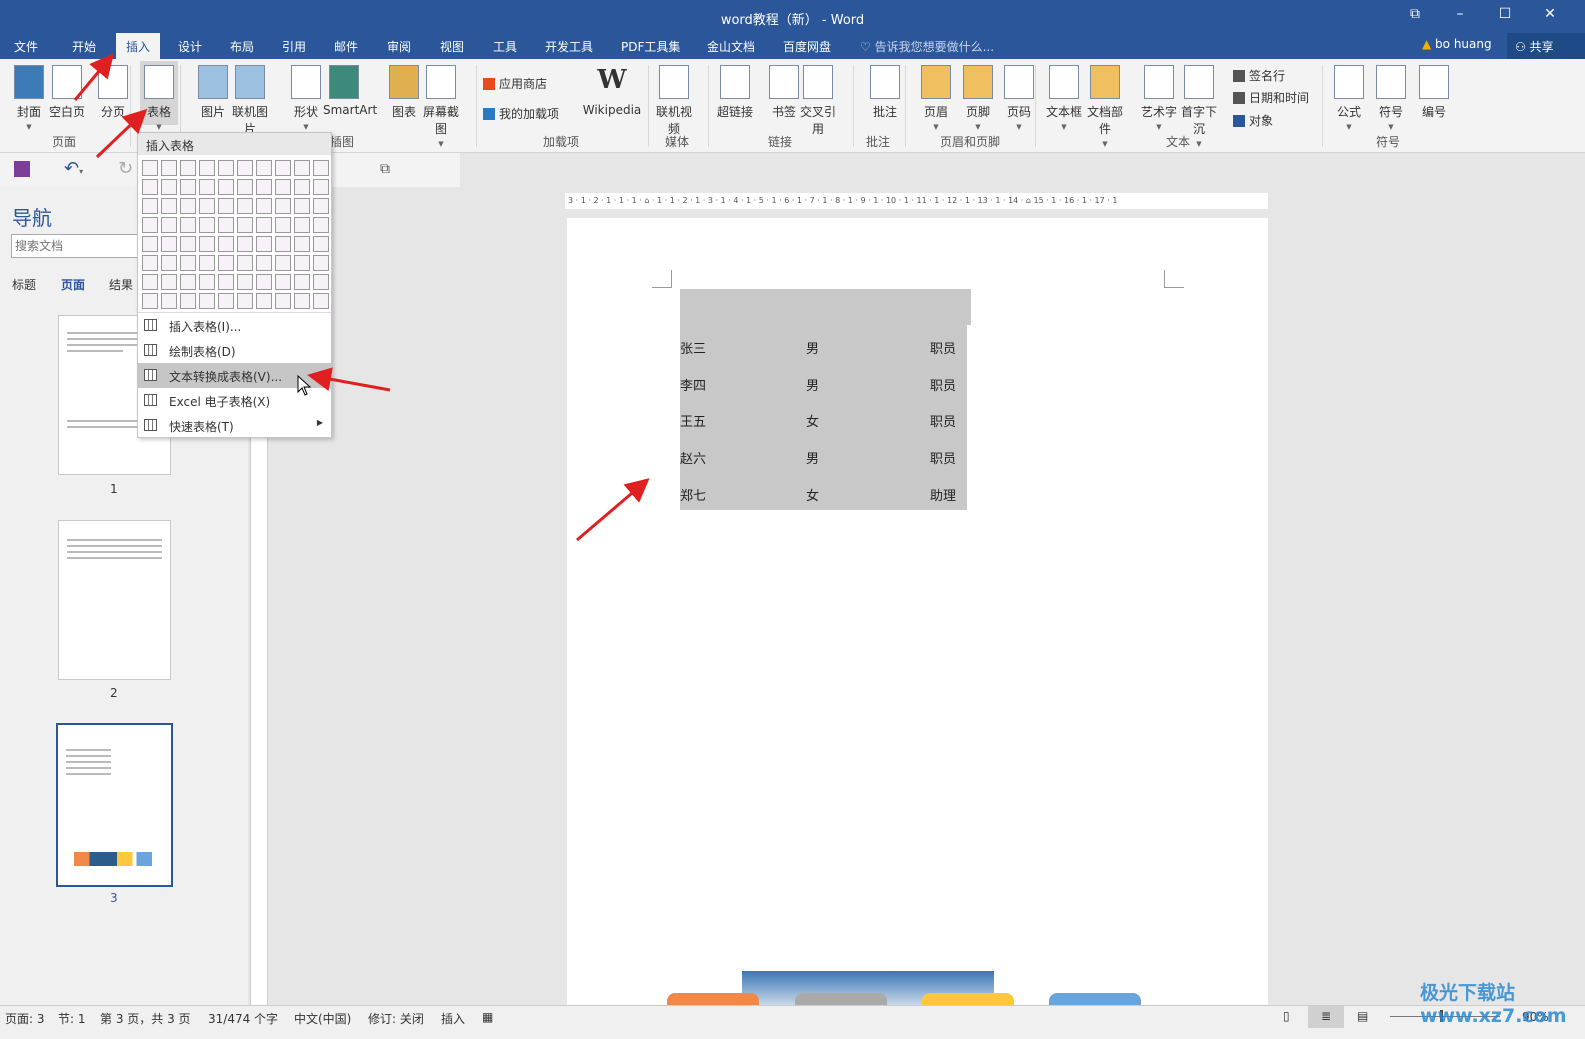 This screenshot has width=1585, height=1039. I want to click on button-18: 页码 ▼, so click(1019, 98).